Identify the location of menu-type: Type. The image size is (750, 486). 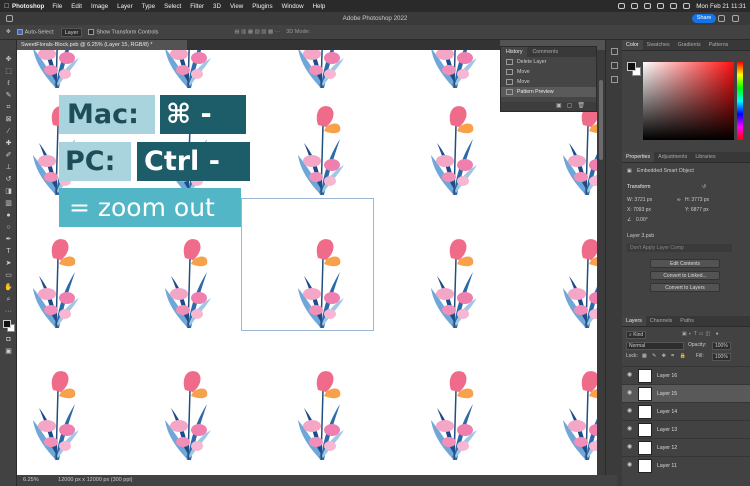
(148, 6).